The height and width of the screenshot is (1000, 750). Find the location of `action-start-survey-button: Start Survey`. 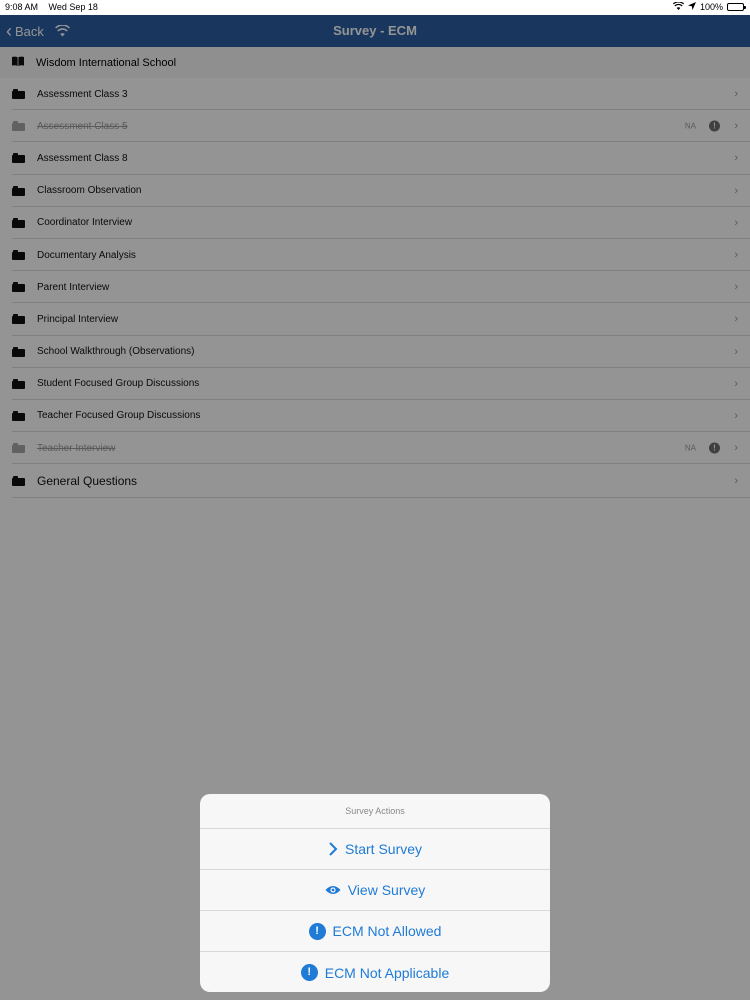

action-start-survey-button: Start Survey is located at coordinates (375, 849).